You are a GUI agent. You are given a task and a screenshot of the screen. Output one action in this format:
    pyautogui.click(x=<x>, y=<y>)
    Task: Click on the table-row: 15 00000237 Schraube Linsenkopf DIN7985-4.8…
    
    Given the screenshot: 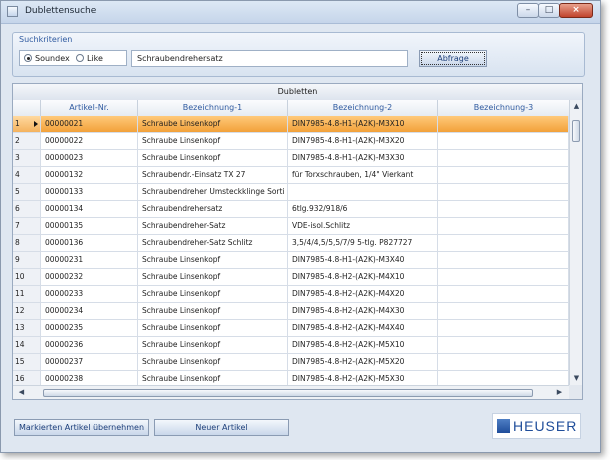 What is the action you would take?
    pyautogui.click(x=291, y=362)
    